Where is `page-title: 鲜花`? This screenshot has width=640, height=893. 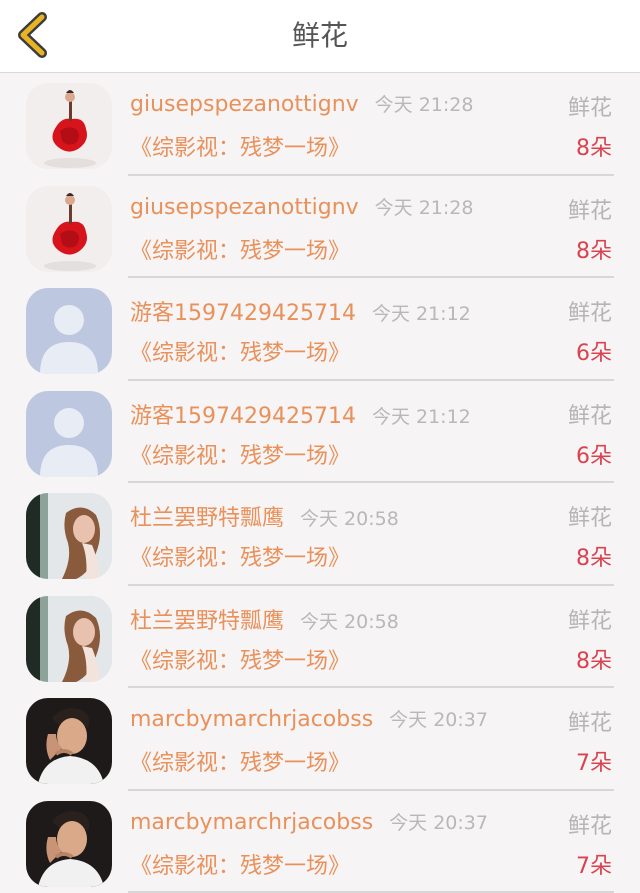 page-title: 鲜花 is located at coordinates (320, 36).